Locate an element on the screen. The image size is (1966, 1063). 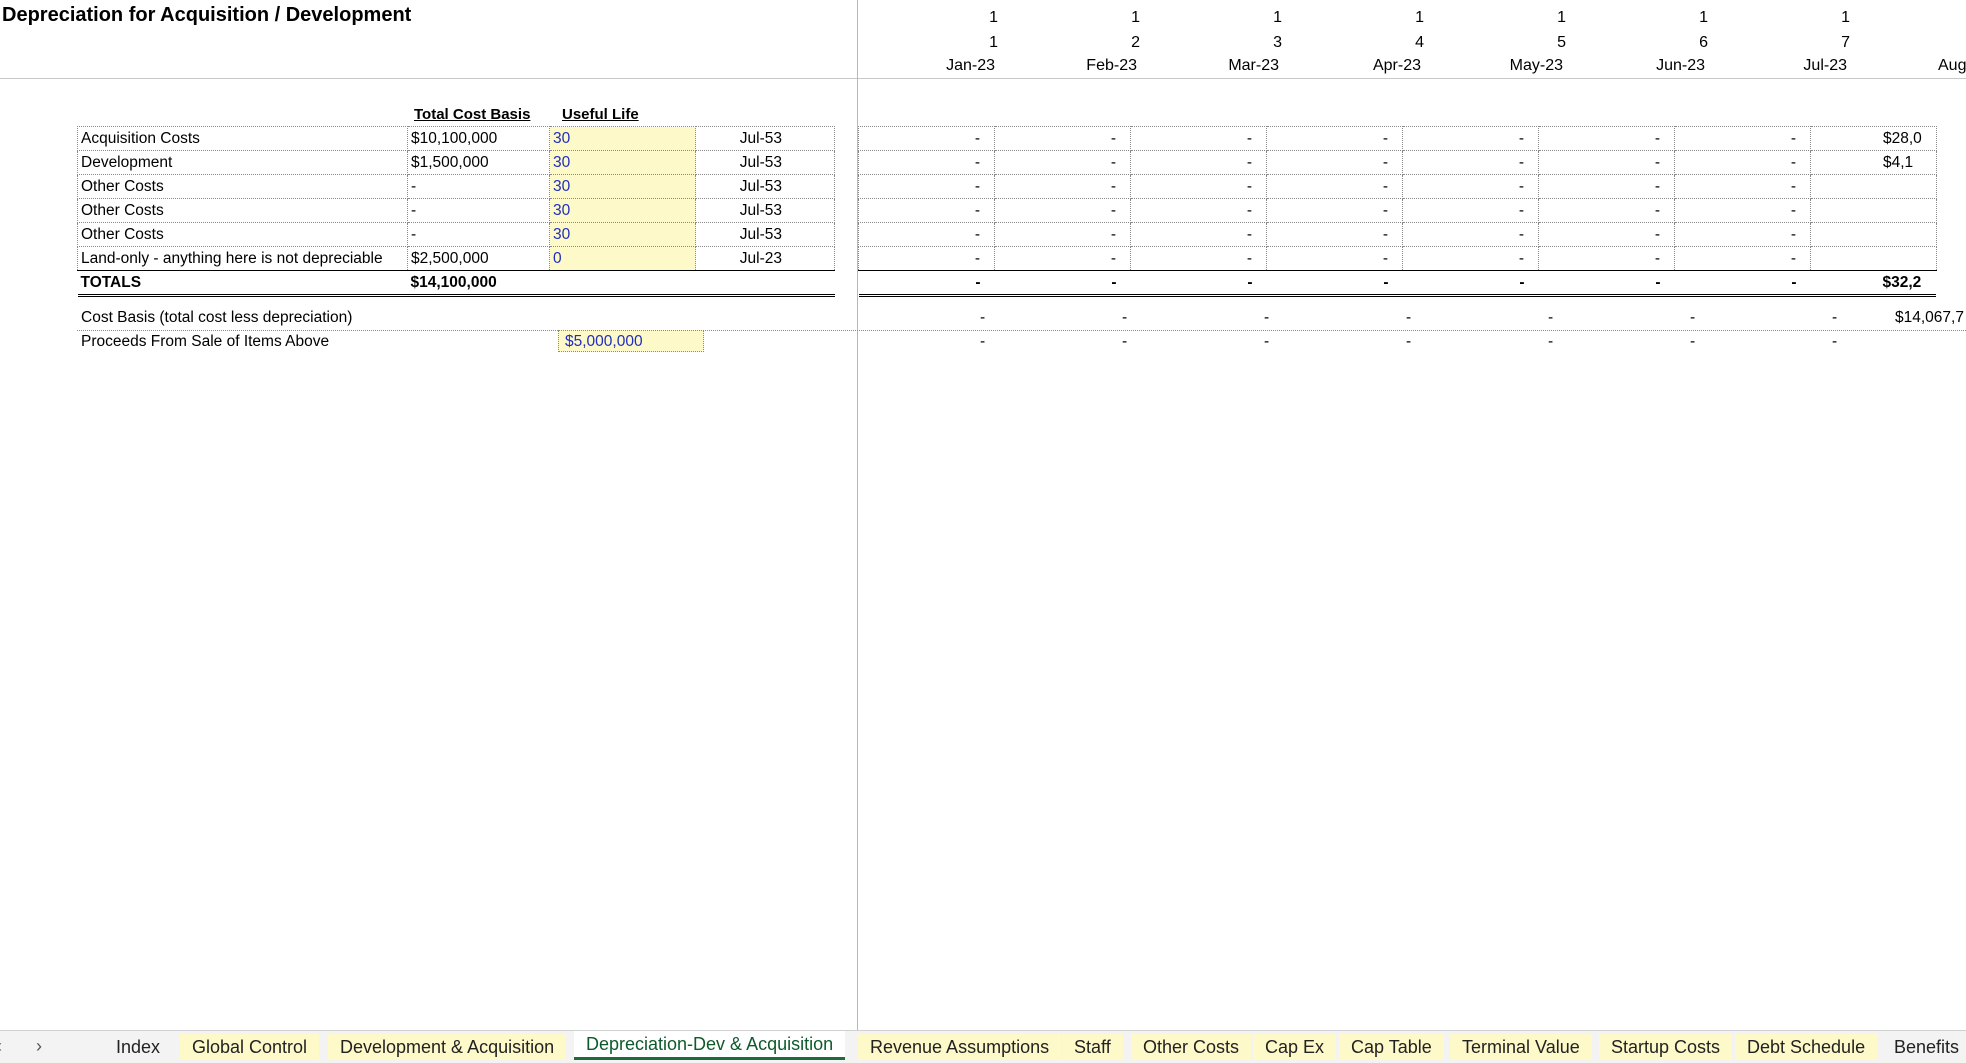
totals-cost: $14,100,000 is located at coordinates (478, 283).